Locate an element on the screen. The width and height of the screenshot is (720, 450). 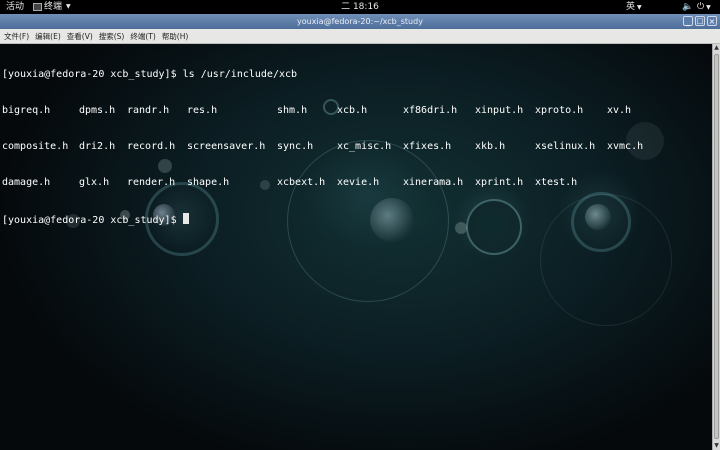
file-entry: dri2.h is located at coordinates (97, 146).